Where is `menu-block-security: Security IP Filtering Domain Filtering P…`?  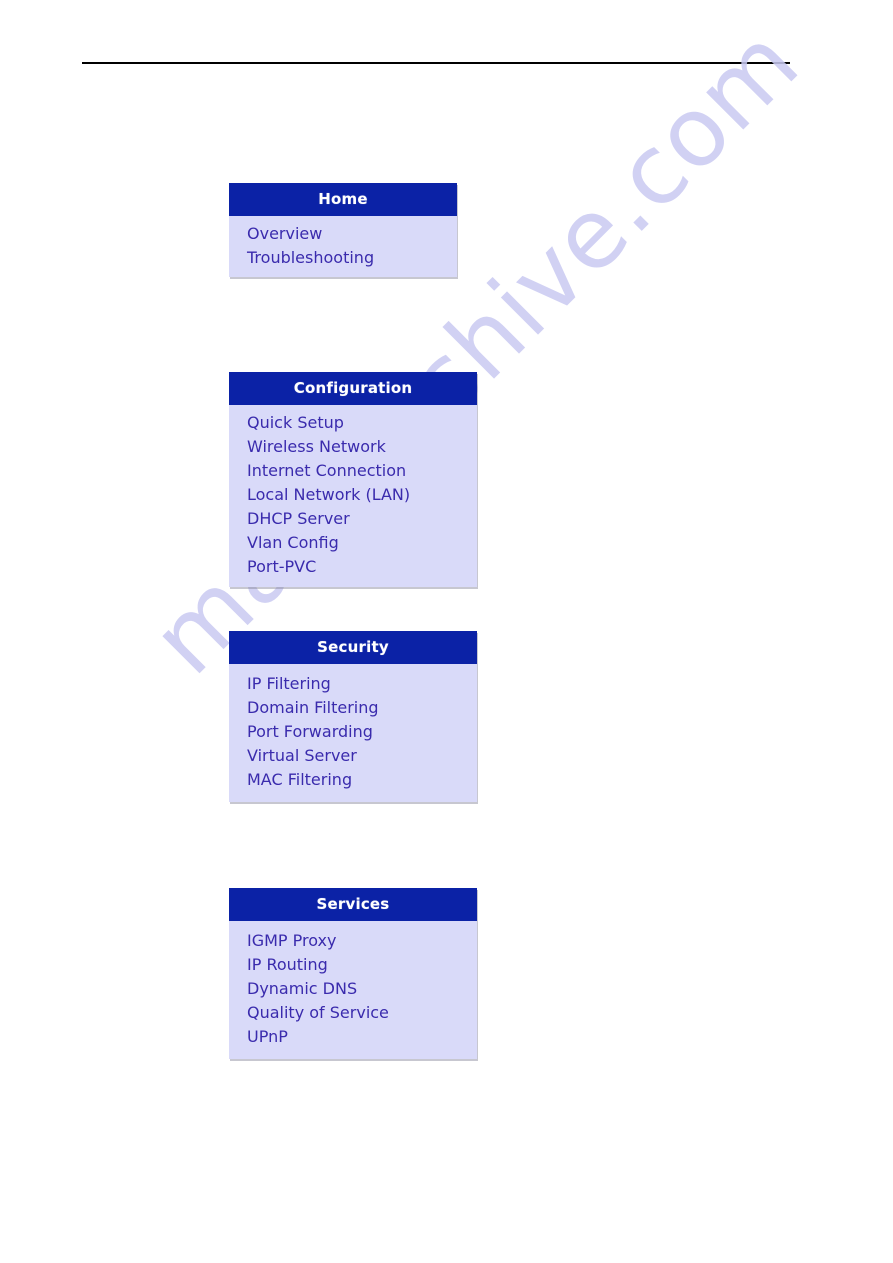
menu-block-security: Security IP Filtering Domain Filtering P… is located at coordinates (353, 716).